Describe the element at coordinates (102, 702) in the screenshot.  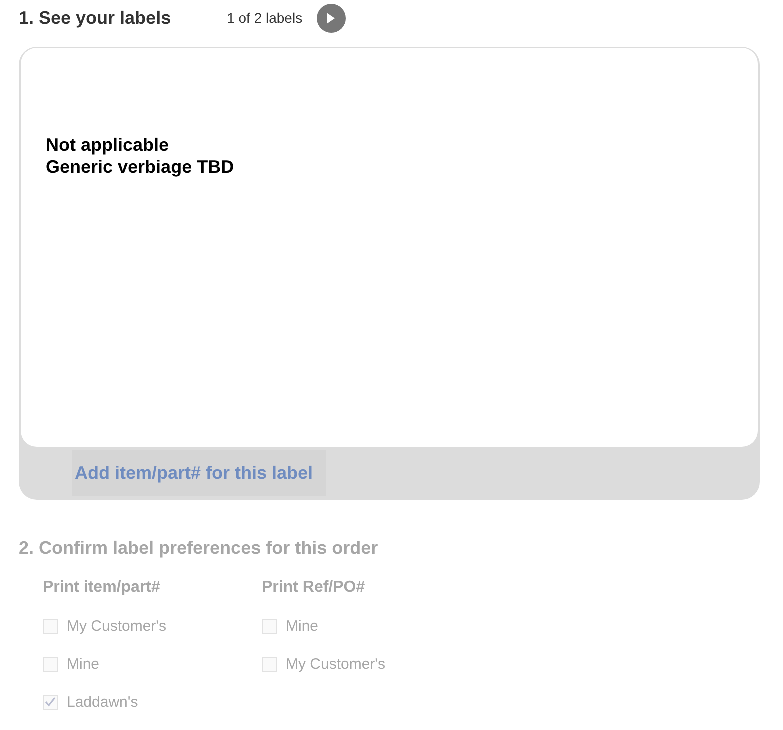
I see `checkbox-label: Laddawn's` at that location.